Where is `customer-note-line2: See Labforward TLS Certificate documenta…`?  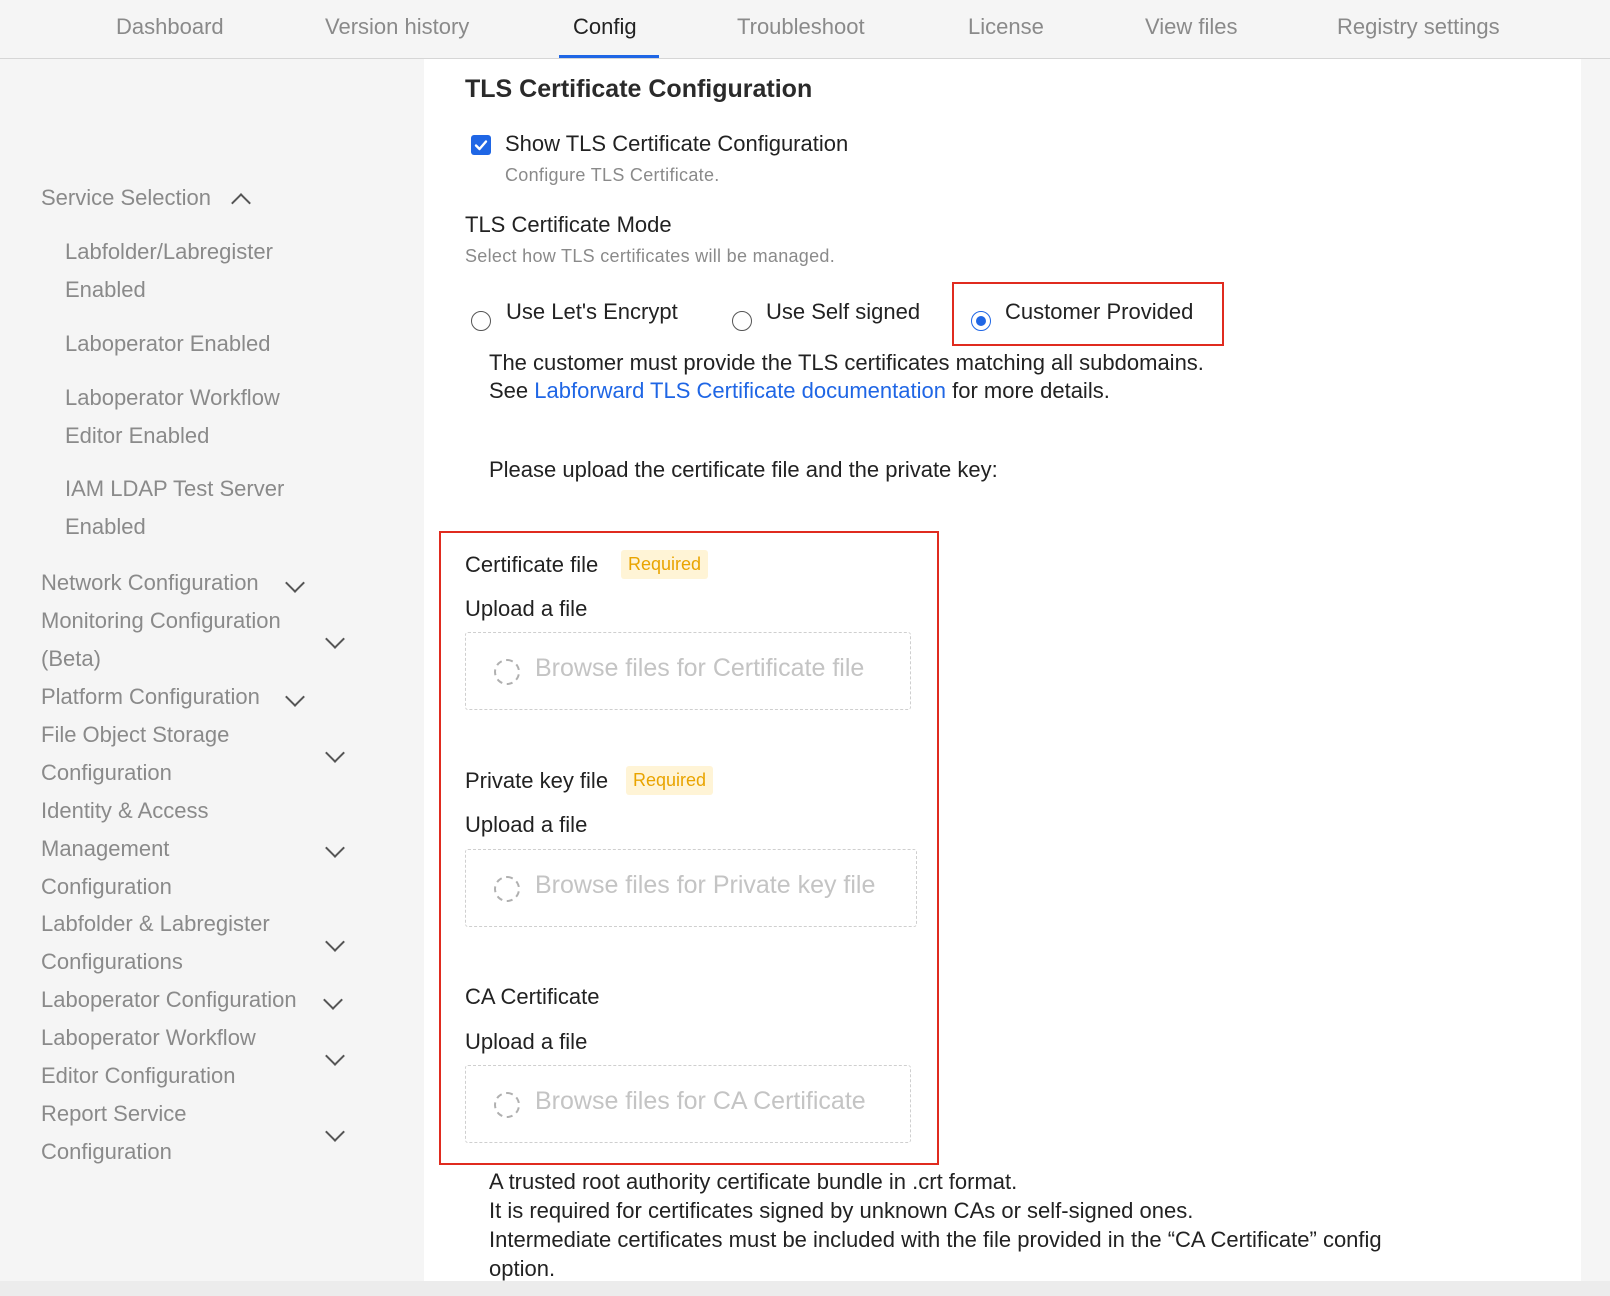
customer-note-line2: See Labforward TLS Certificate documenta… is located at coordinates (799, 390).